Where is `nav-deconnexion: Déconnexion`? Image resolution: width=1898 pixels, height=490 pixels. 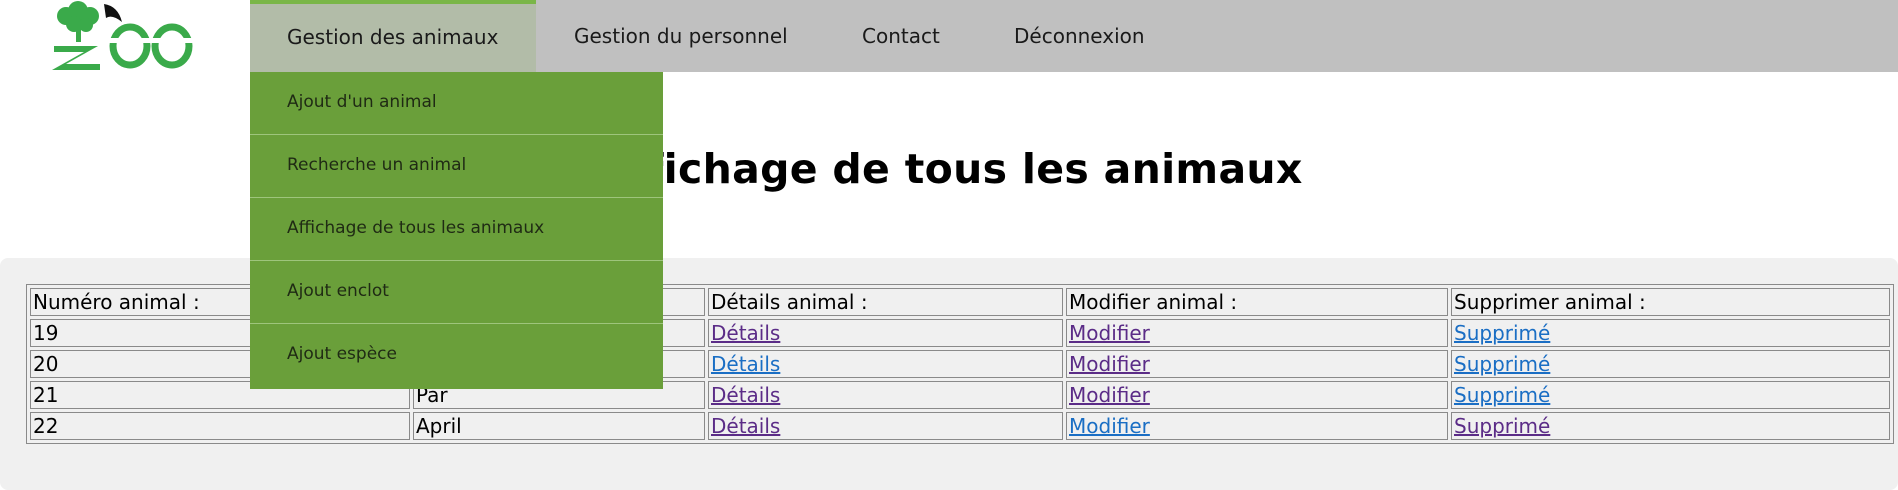 nav-deconnexion: Déconnexion is located at coordinates (1079, 36).